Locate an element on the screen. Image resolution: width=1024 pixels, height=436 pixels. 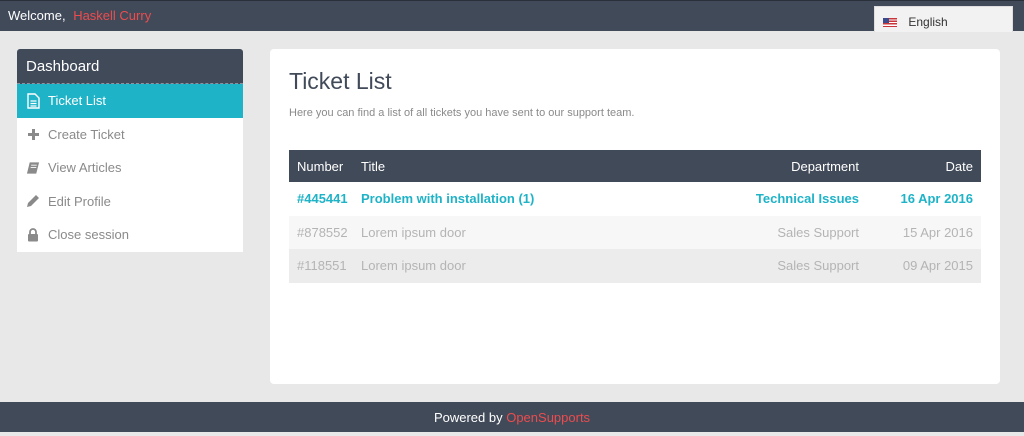
sidebar-item-close-session: Close session is located at coordinates (130, 235).